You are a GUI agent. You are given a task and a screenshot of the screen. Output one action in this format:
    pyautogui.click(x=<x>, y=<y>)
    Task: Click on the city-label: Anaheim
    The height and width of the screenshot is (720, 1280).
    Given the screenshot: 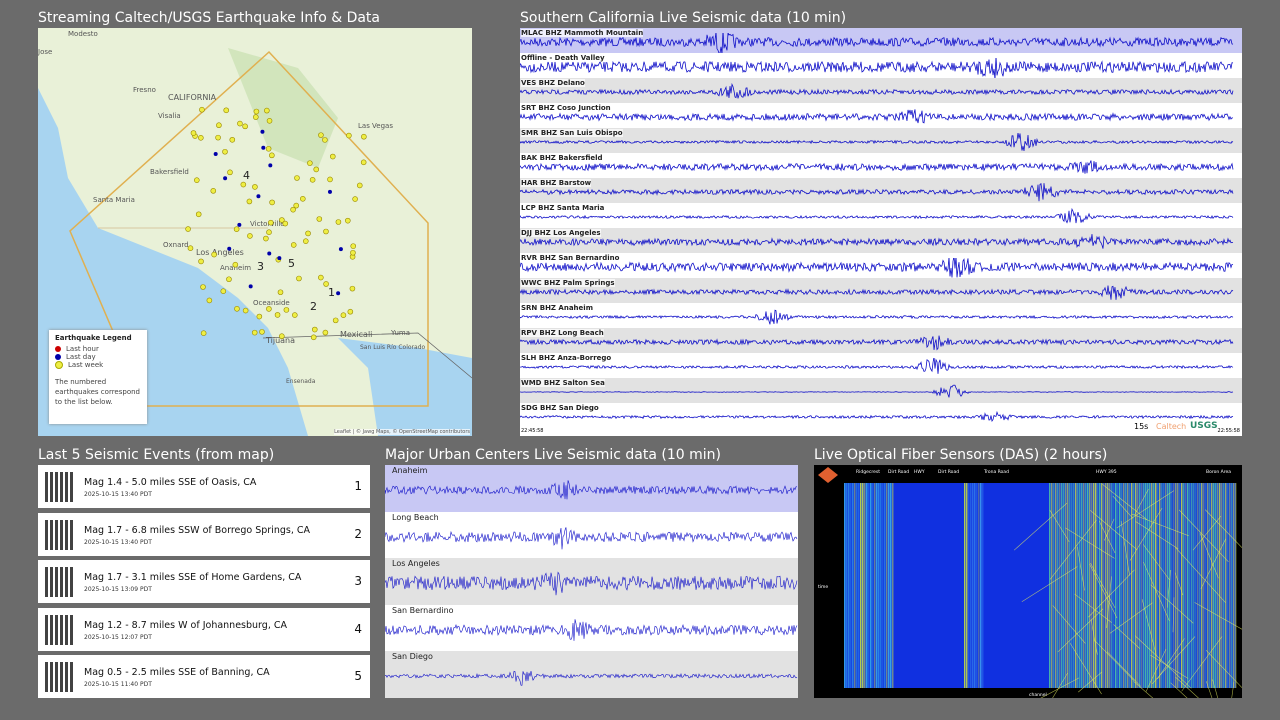 What is the action you would take?
    pyautogui.click(x=410, y=470)
    